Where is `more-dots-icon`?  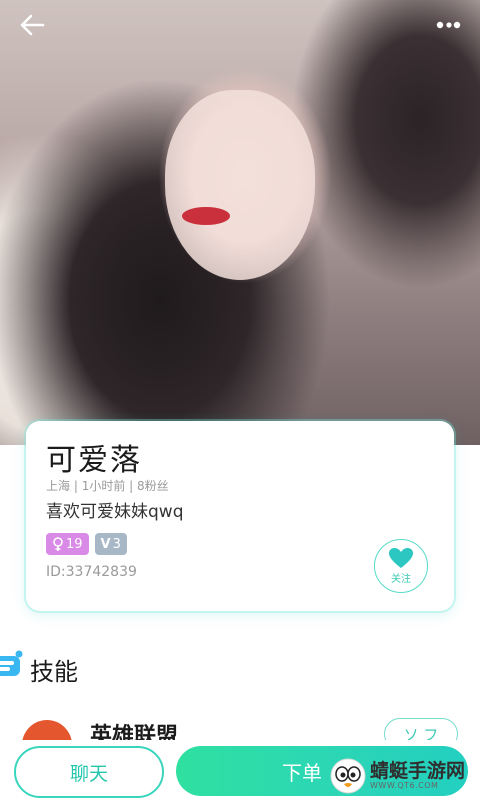
more-dots-icon is located at coordinates (448, 25).